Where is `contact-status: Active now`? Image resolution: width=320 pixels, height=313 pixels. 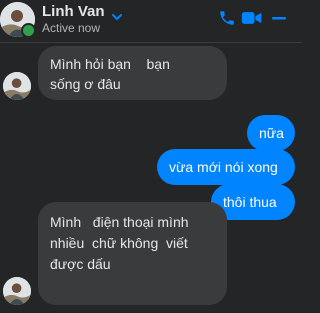 contact-status: Active now is located at coordinates (71, 28).